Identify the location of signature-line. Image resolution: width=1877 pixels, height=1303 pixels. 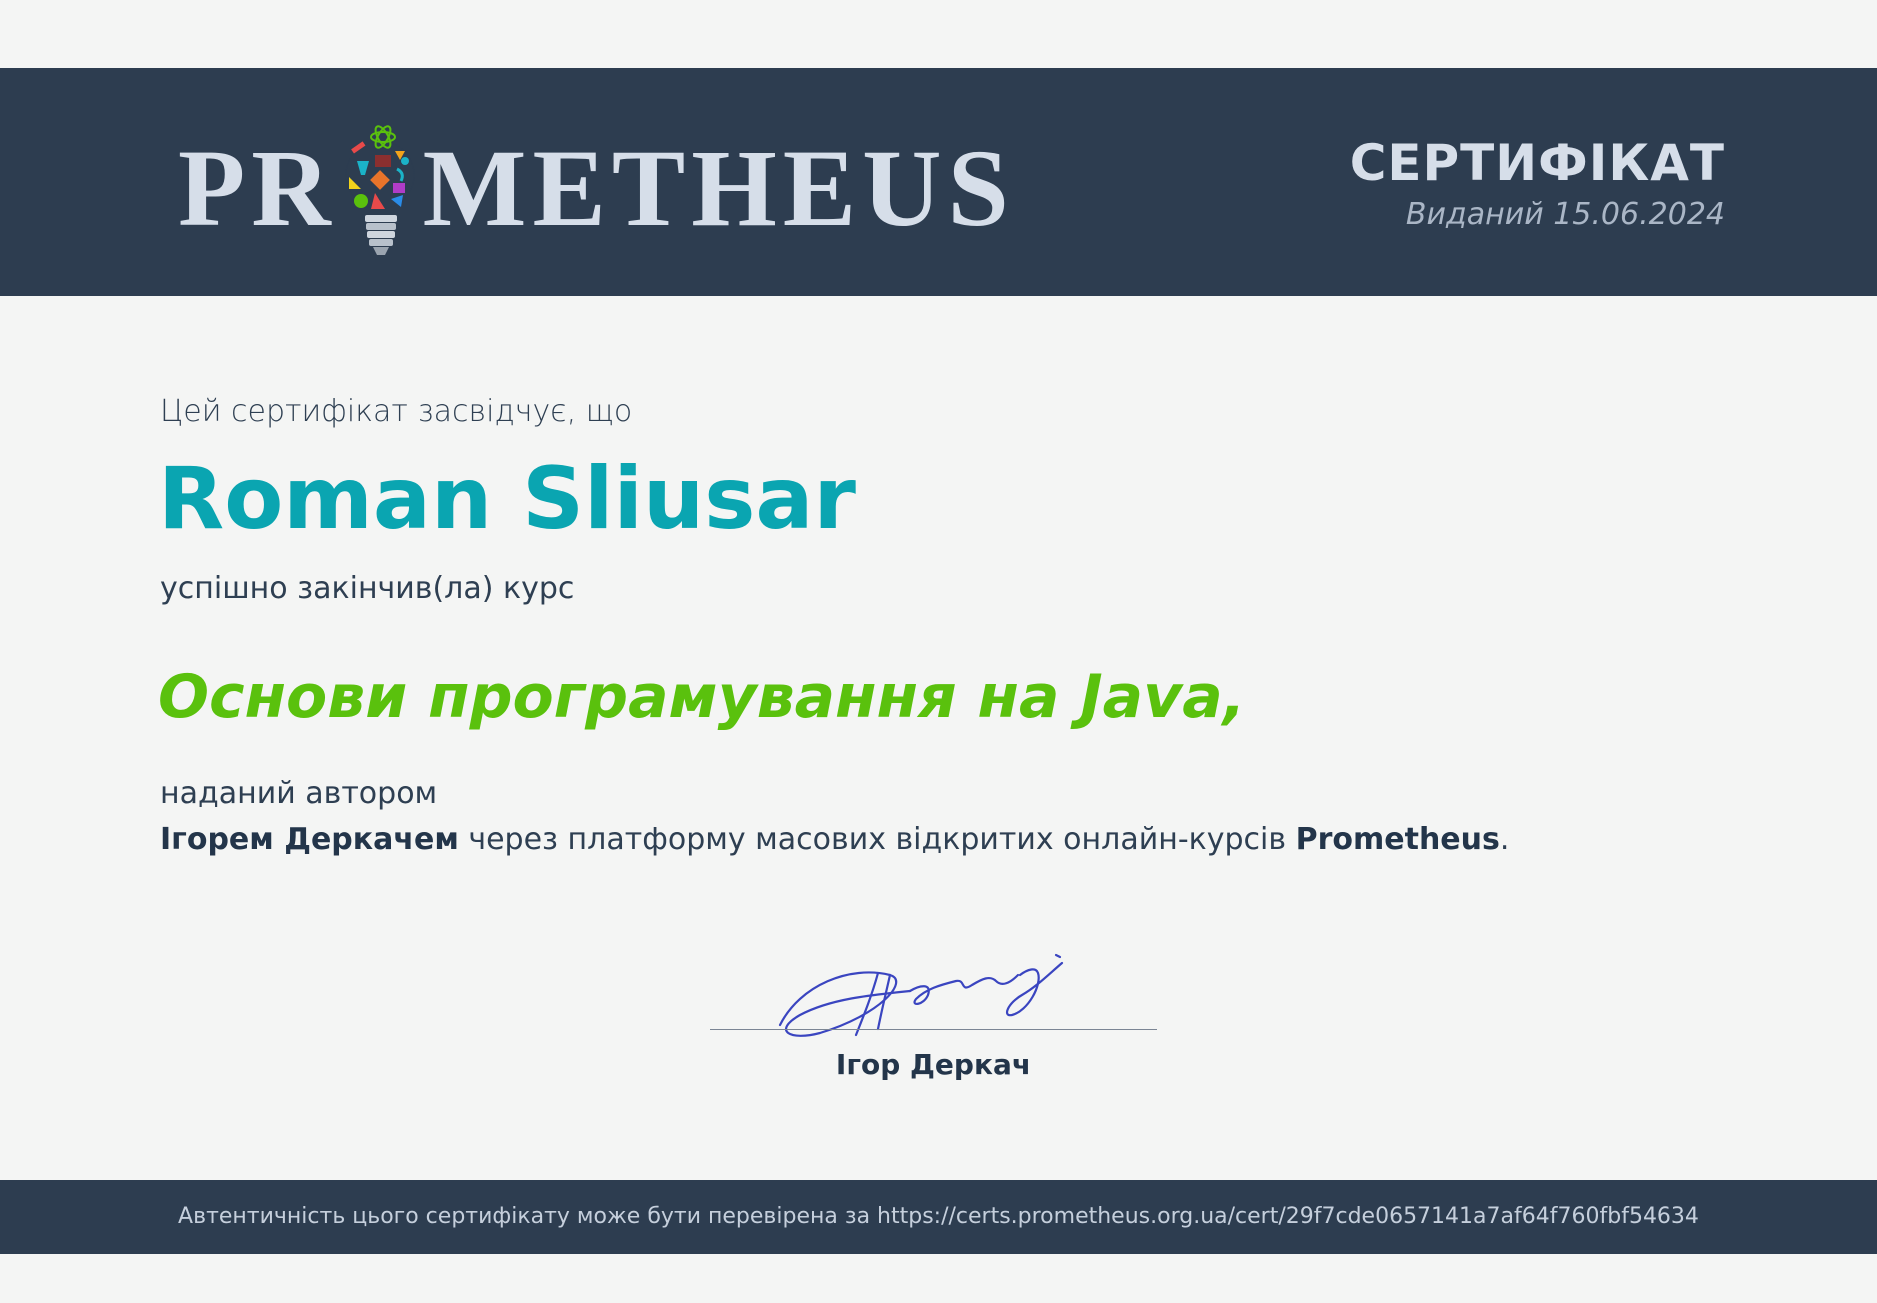
(933, 1029).